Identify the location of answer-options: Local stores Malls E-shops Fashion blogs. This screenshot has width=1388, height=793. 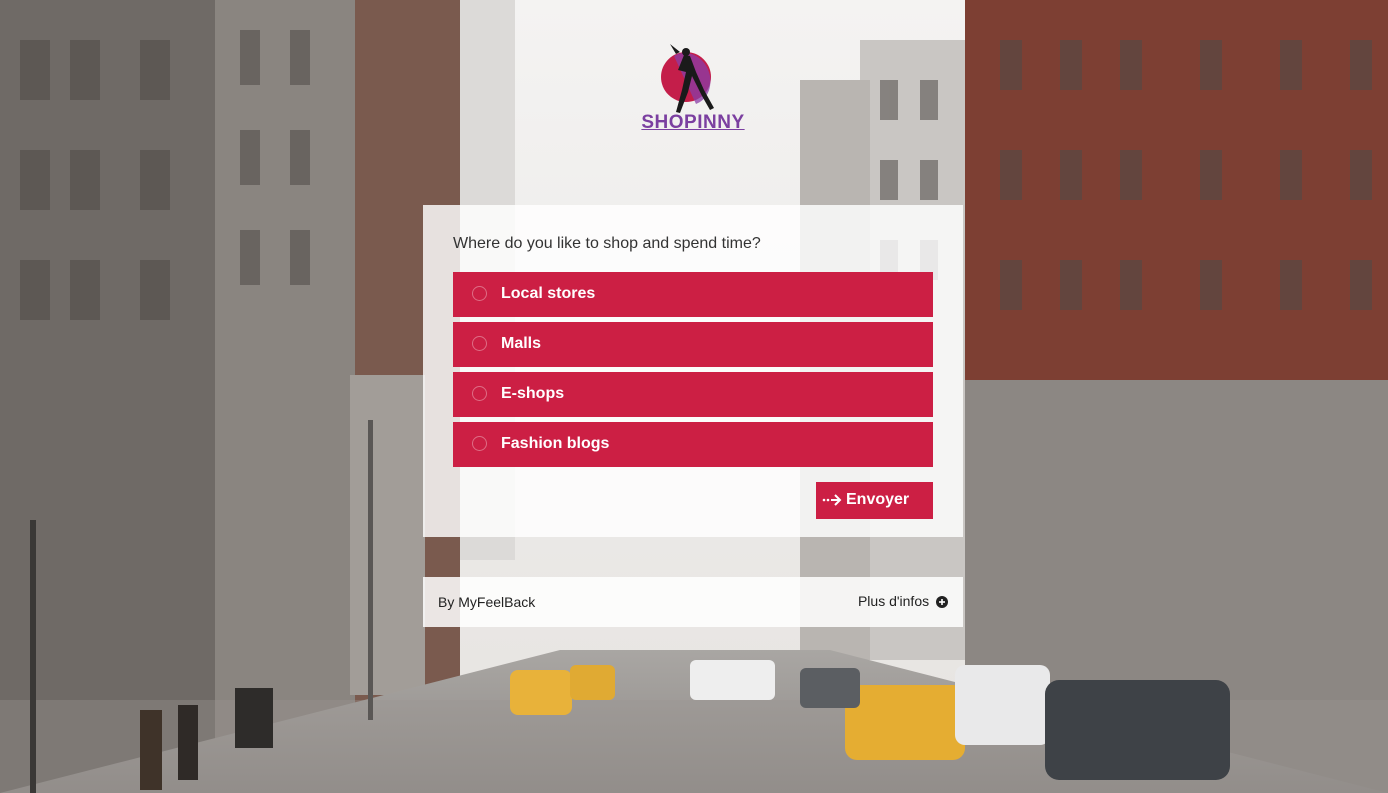
(693, 372).